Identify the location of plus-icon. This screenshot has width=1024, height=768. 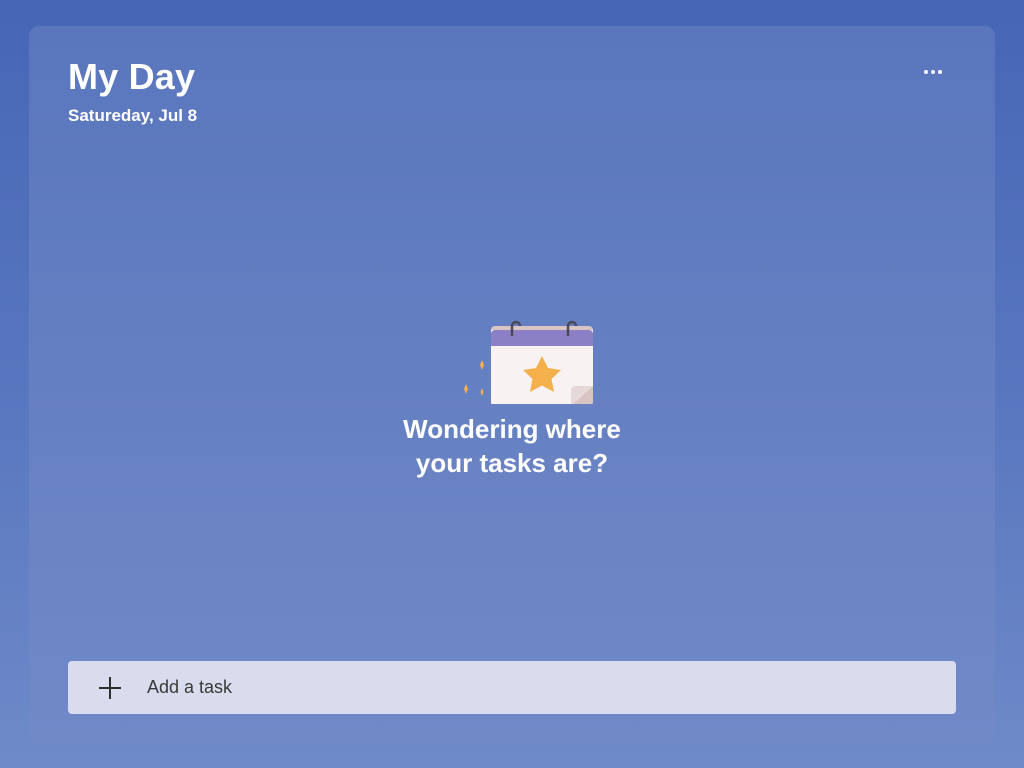
(110, 687).